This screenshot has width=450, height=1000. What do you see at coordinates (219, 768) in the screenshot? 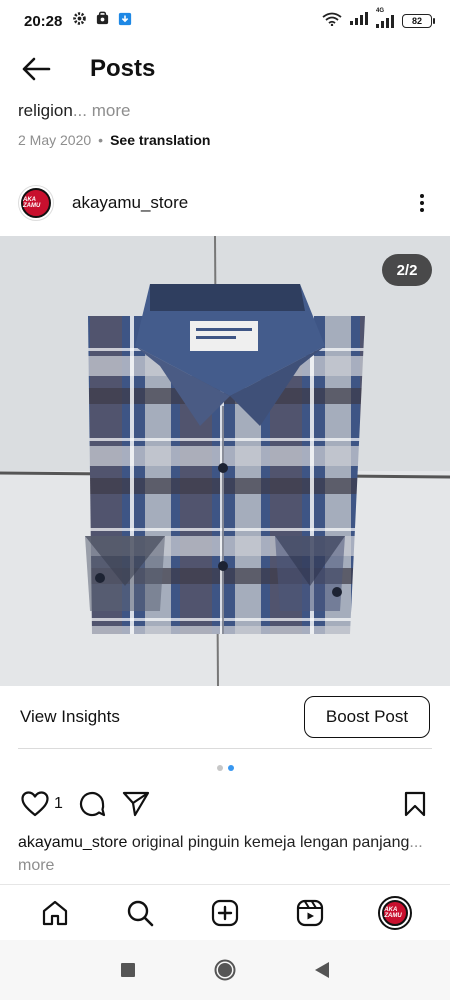
I see `carousel-dot` at bounding box center [219, 768].